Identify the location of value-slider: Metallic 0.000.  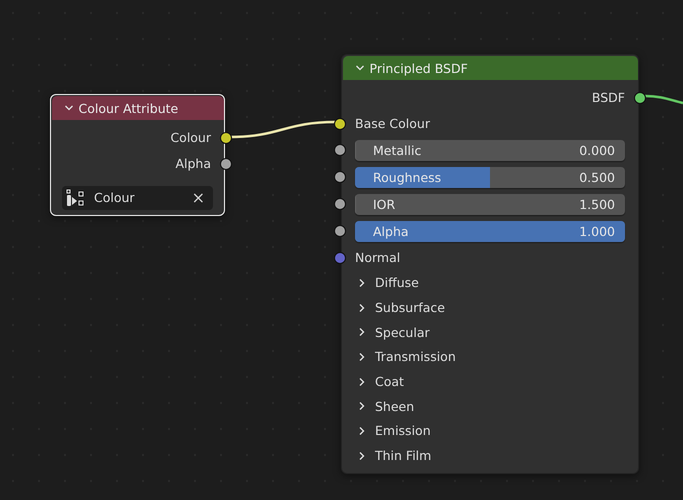
(490, 150).